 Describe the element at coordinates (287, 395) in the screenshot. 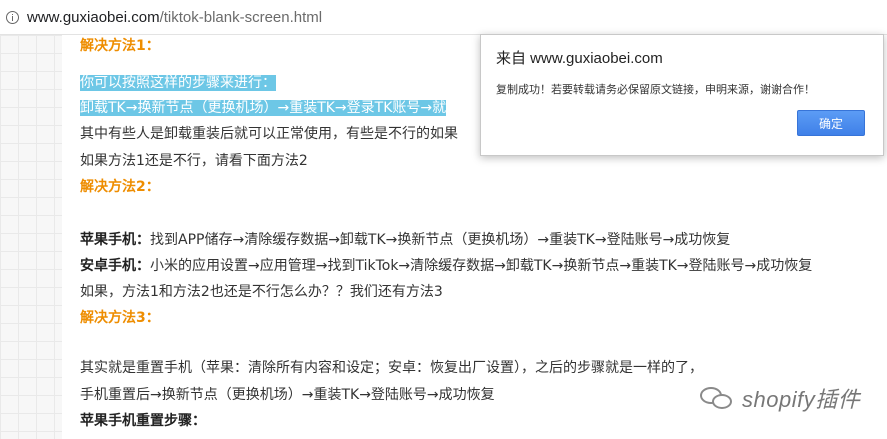

I see `reset-steps: 手机重置后→换新节点（更换机场）→重装TK→登陆账号→成功恢复` at that location.